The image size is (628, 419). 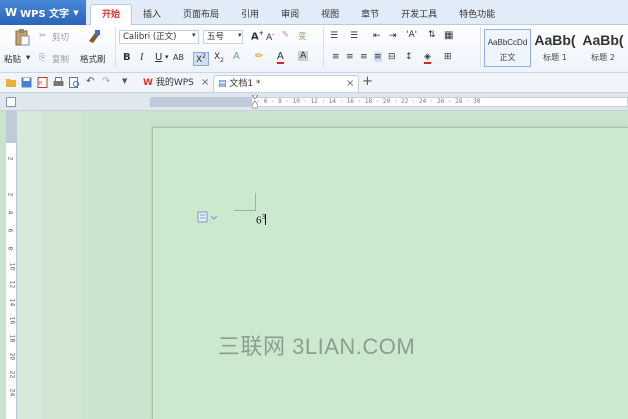 I want to click on wps-logo-icon: W, so click(x=11, y=12).